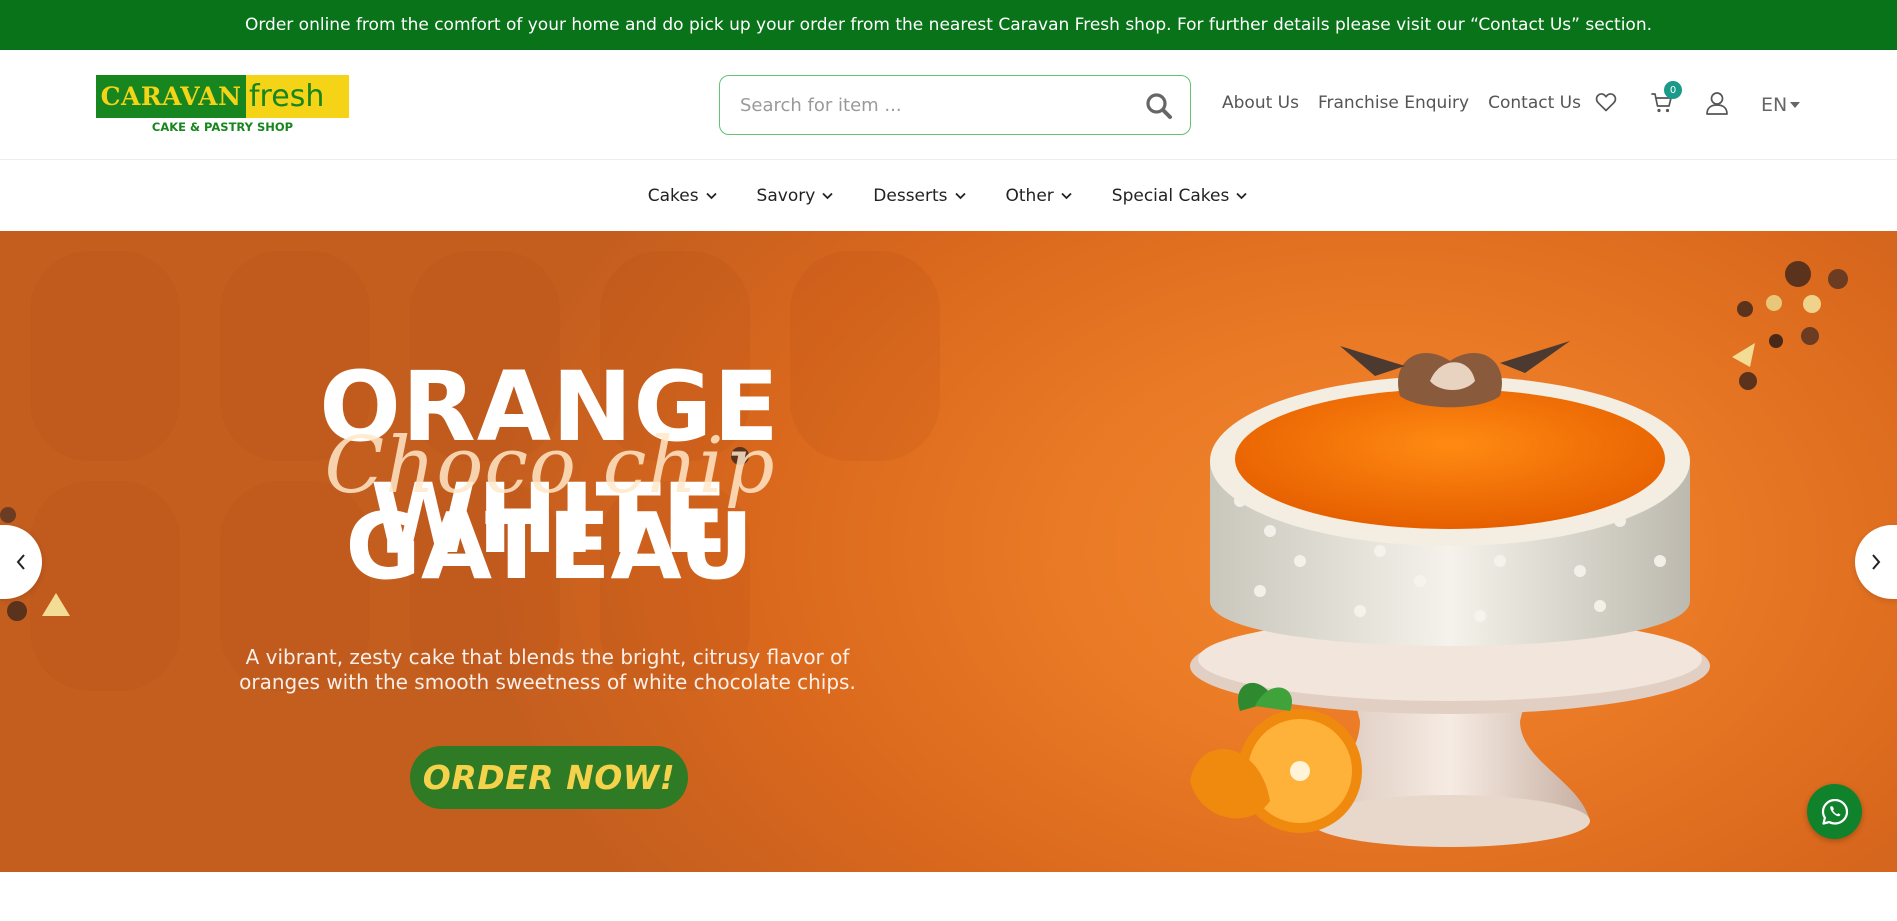  What do you see at coordinates (786, 195) in the screenshot?
I see `menu-item-label: Savory` at bounding box center [786, 195].